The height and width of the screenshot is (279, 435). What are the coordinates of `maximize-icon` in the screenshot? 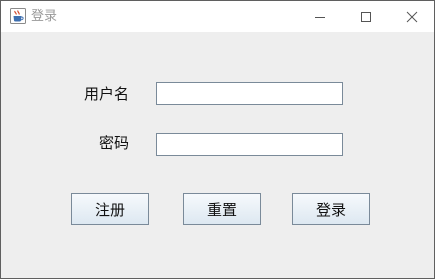 It's located at (366, 17).